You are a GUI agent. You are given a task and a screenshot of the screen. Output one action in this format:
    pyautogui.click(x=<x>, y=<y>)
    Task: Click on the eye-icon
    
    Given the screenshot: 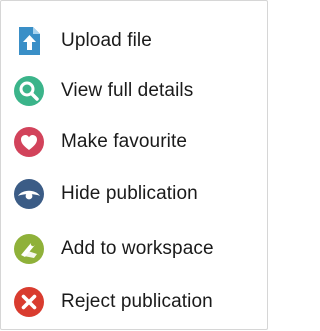 What is the action you would take?
    pyautogui.click(x=29, y=194)
    